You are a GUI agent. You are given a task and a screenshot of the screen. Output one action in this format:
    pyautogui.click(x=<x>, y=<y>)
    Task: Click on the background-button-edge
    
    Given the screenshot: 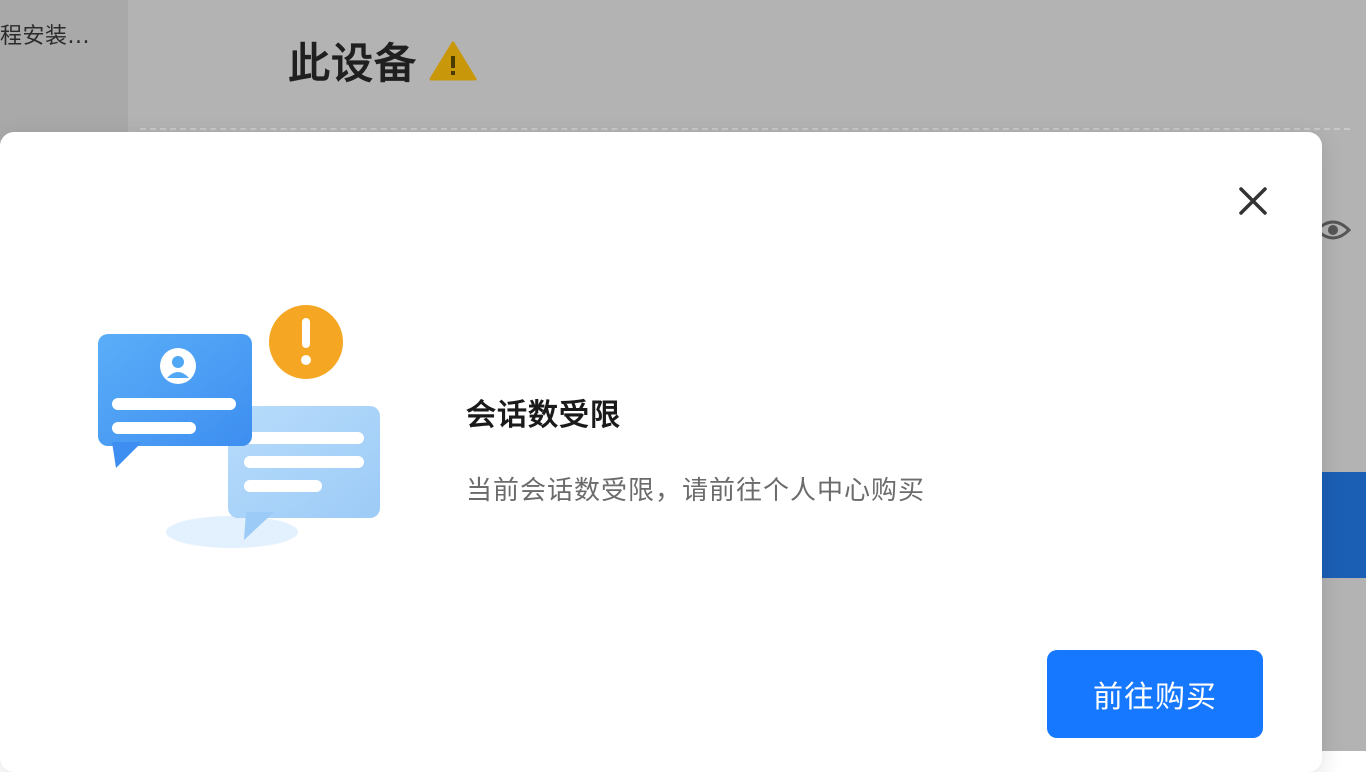 What is the action you would take?
    pyautogui.click(x=1344, y=525)
    